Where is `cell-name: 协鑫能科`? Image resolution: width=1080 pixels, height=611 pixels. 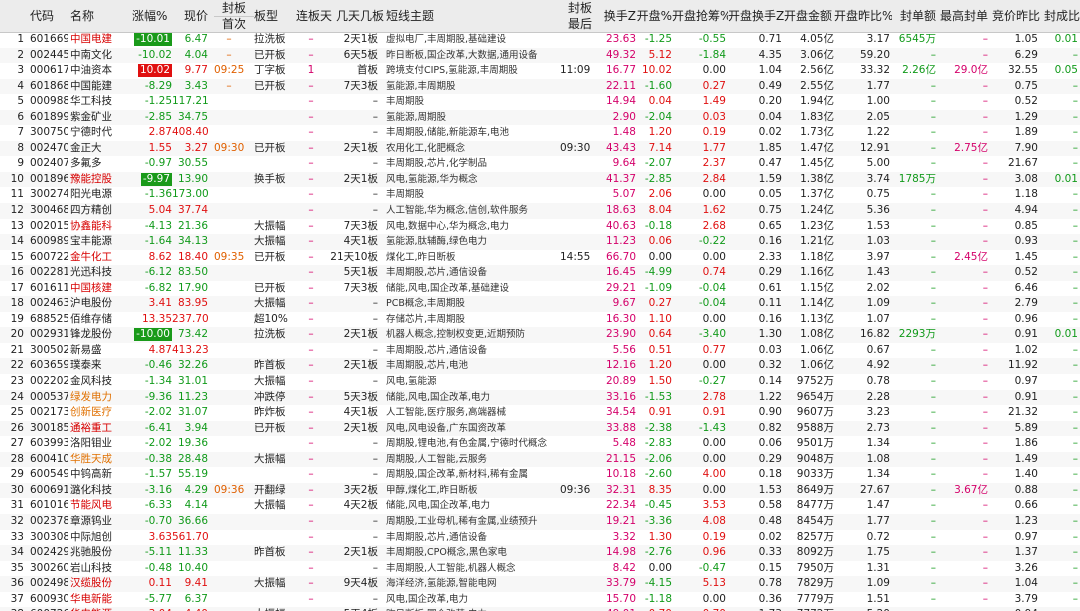 cell-name: 协鑫能科 is located at coordinates (97, 227).